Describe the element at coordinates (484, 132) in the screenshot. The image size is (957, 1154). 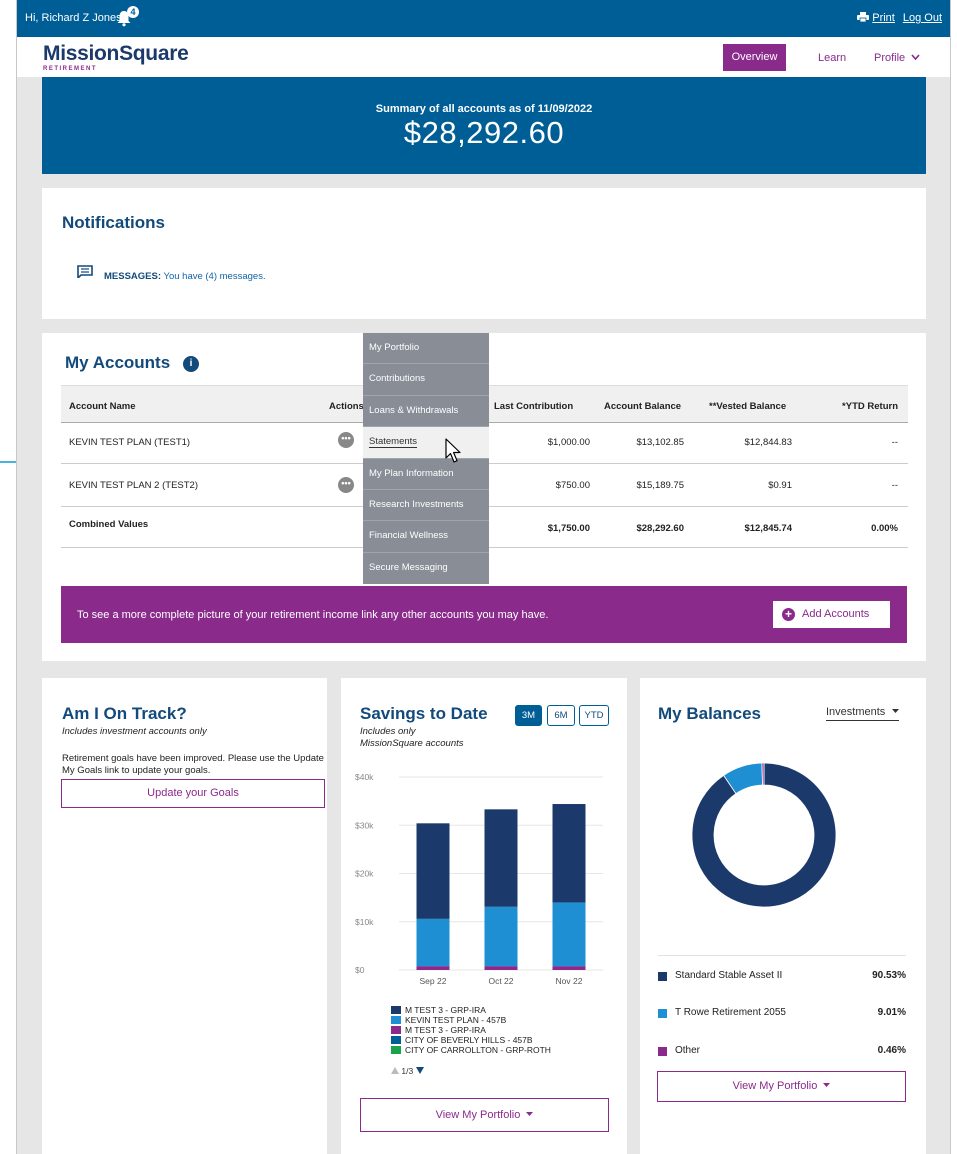
I see `summary-amount: $28,292.60` at that location.